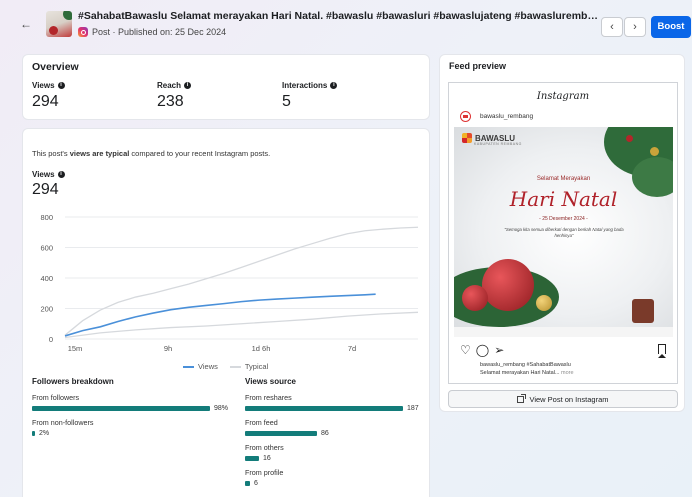  What do you see at coordinates (286, 101) in the screenshot?
I see `metric-value: 5` at bounding box center [286, 101].